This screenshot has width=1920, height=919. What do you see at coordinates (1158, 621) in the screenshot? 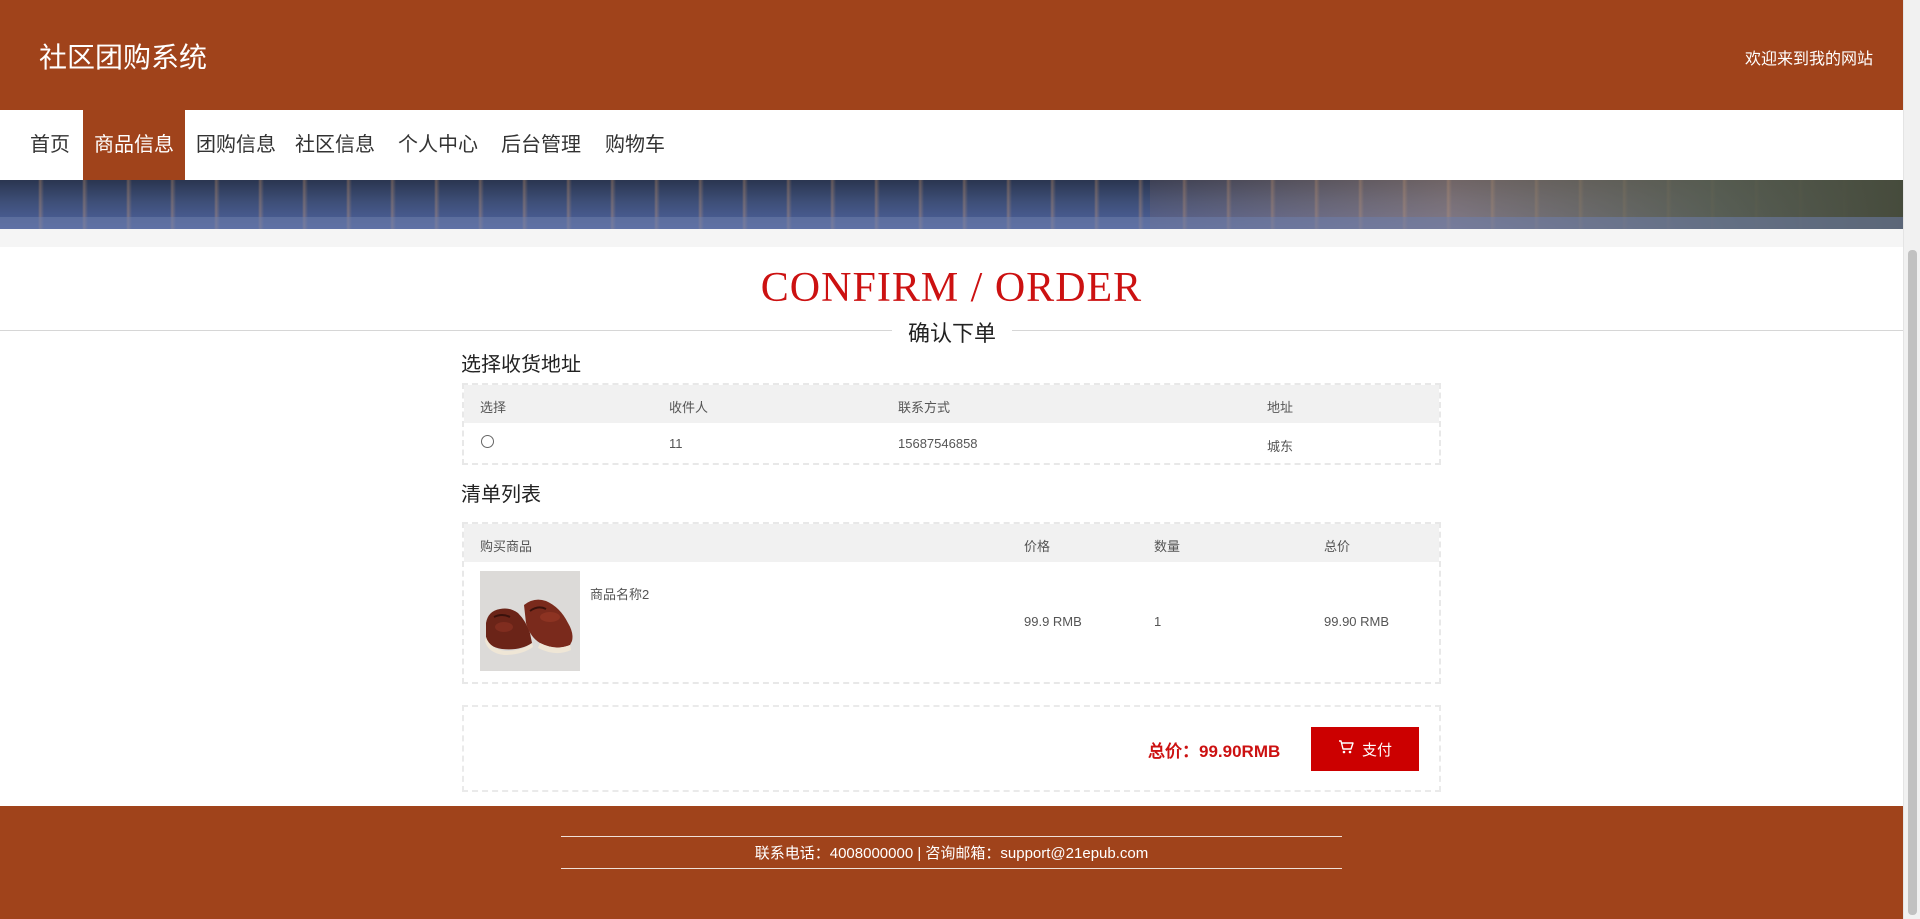
I see `quantity-cell: 1` at bounding box center [1158, 621].